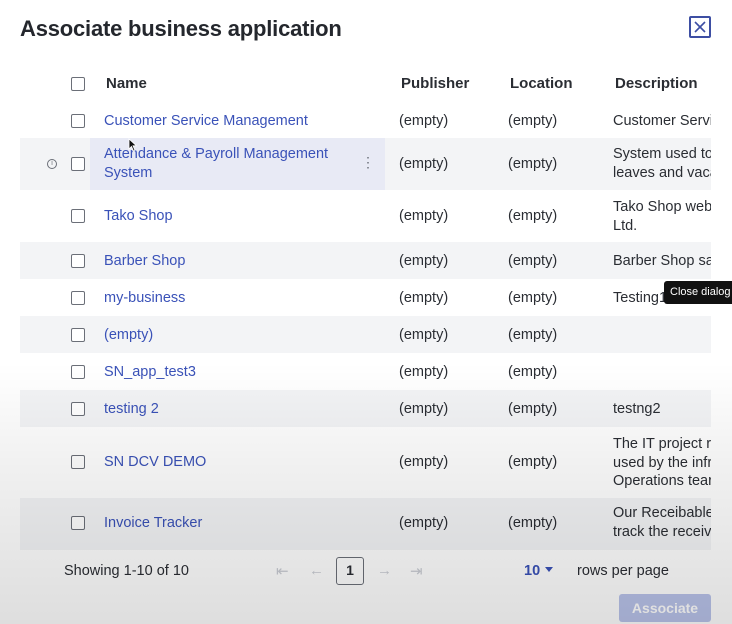  I want to click on prev-page-icon: ←, so click(316, 570).